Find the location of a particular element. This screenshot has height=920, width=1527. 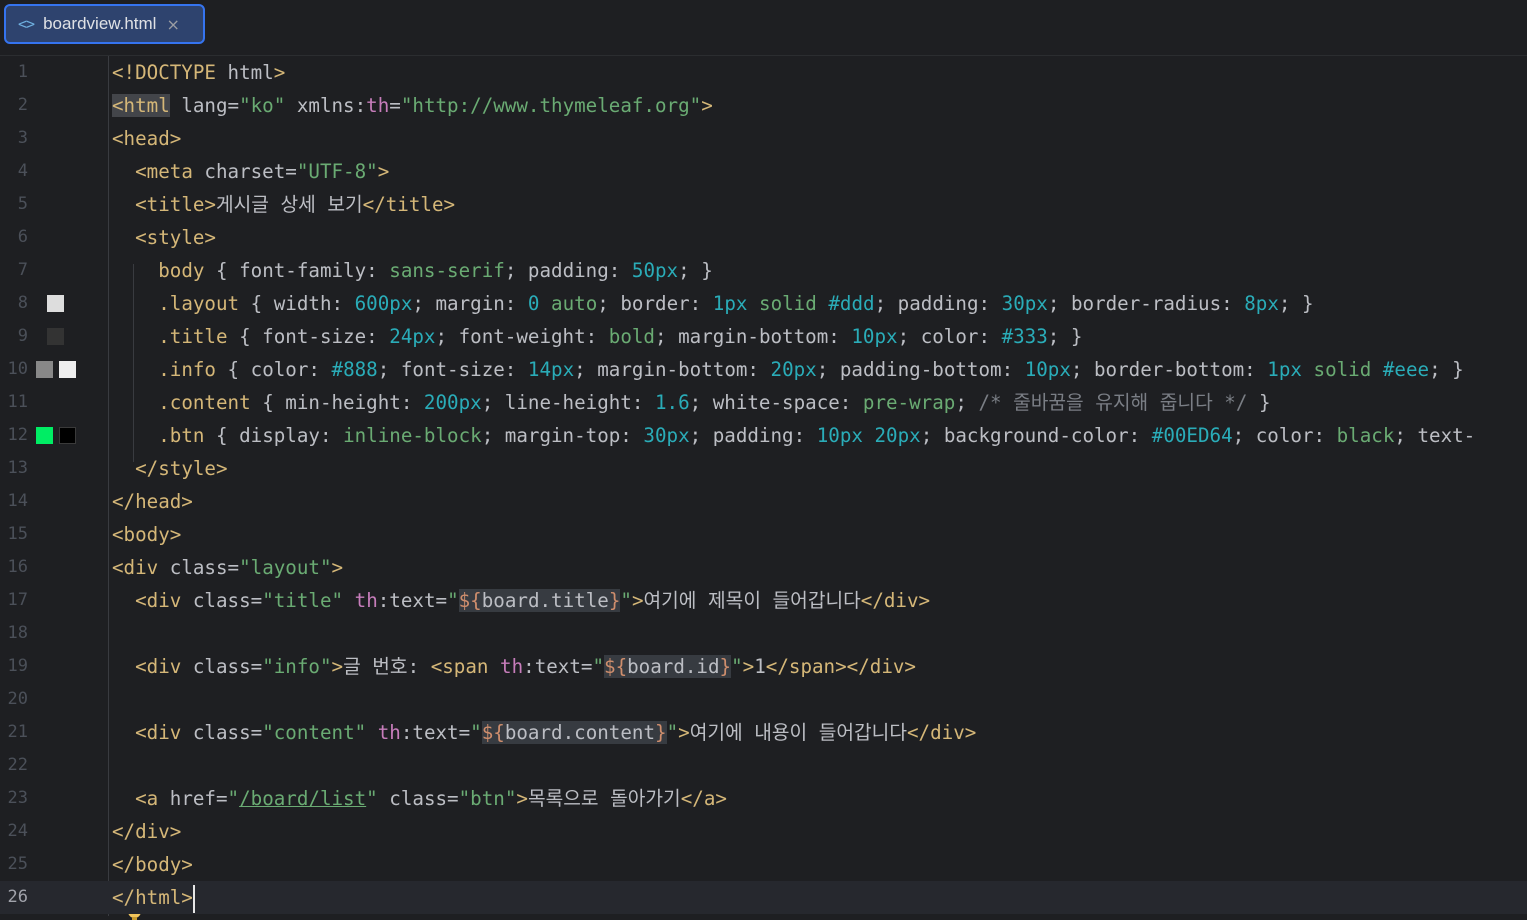

line-number: 8 is located at coordinates (22, 303).